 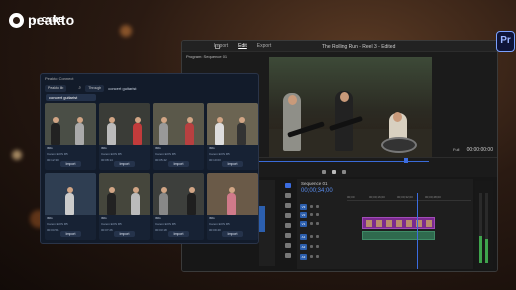 I want to click on result-card: IMG Canon EOS R5 00:08:14 Import, so click(x=124, y=136).